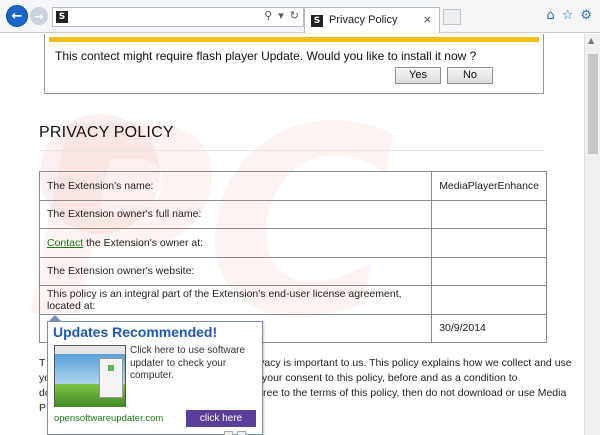 Image resolution: width=600 pixels, height=435 pixels. What do you see at coordinates (221, 418) in the screenshot?
I see `click-here-button: click here` at bounding box center [221, 418].